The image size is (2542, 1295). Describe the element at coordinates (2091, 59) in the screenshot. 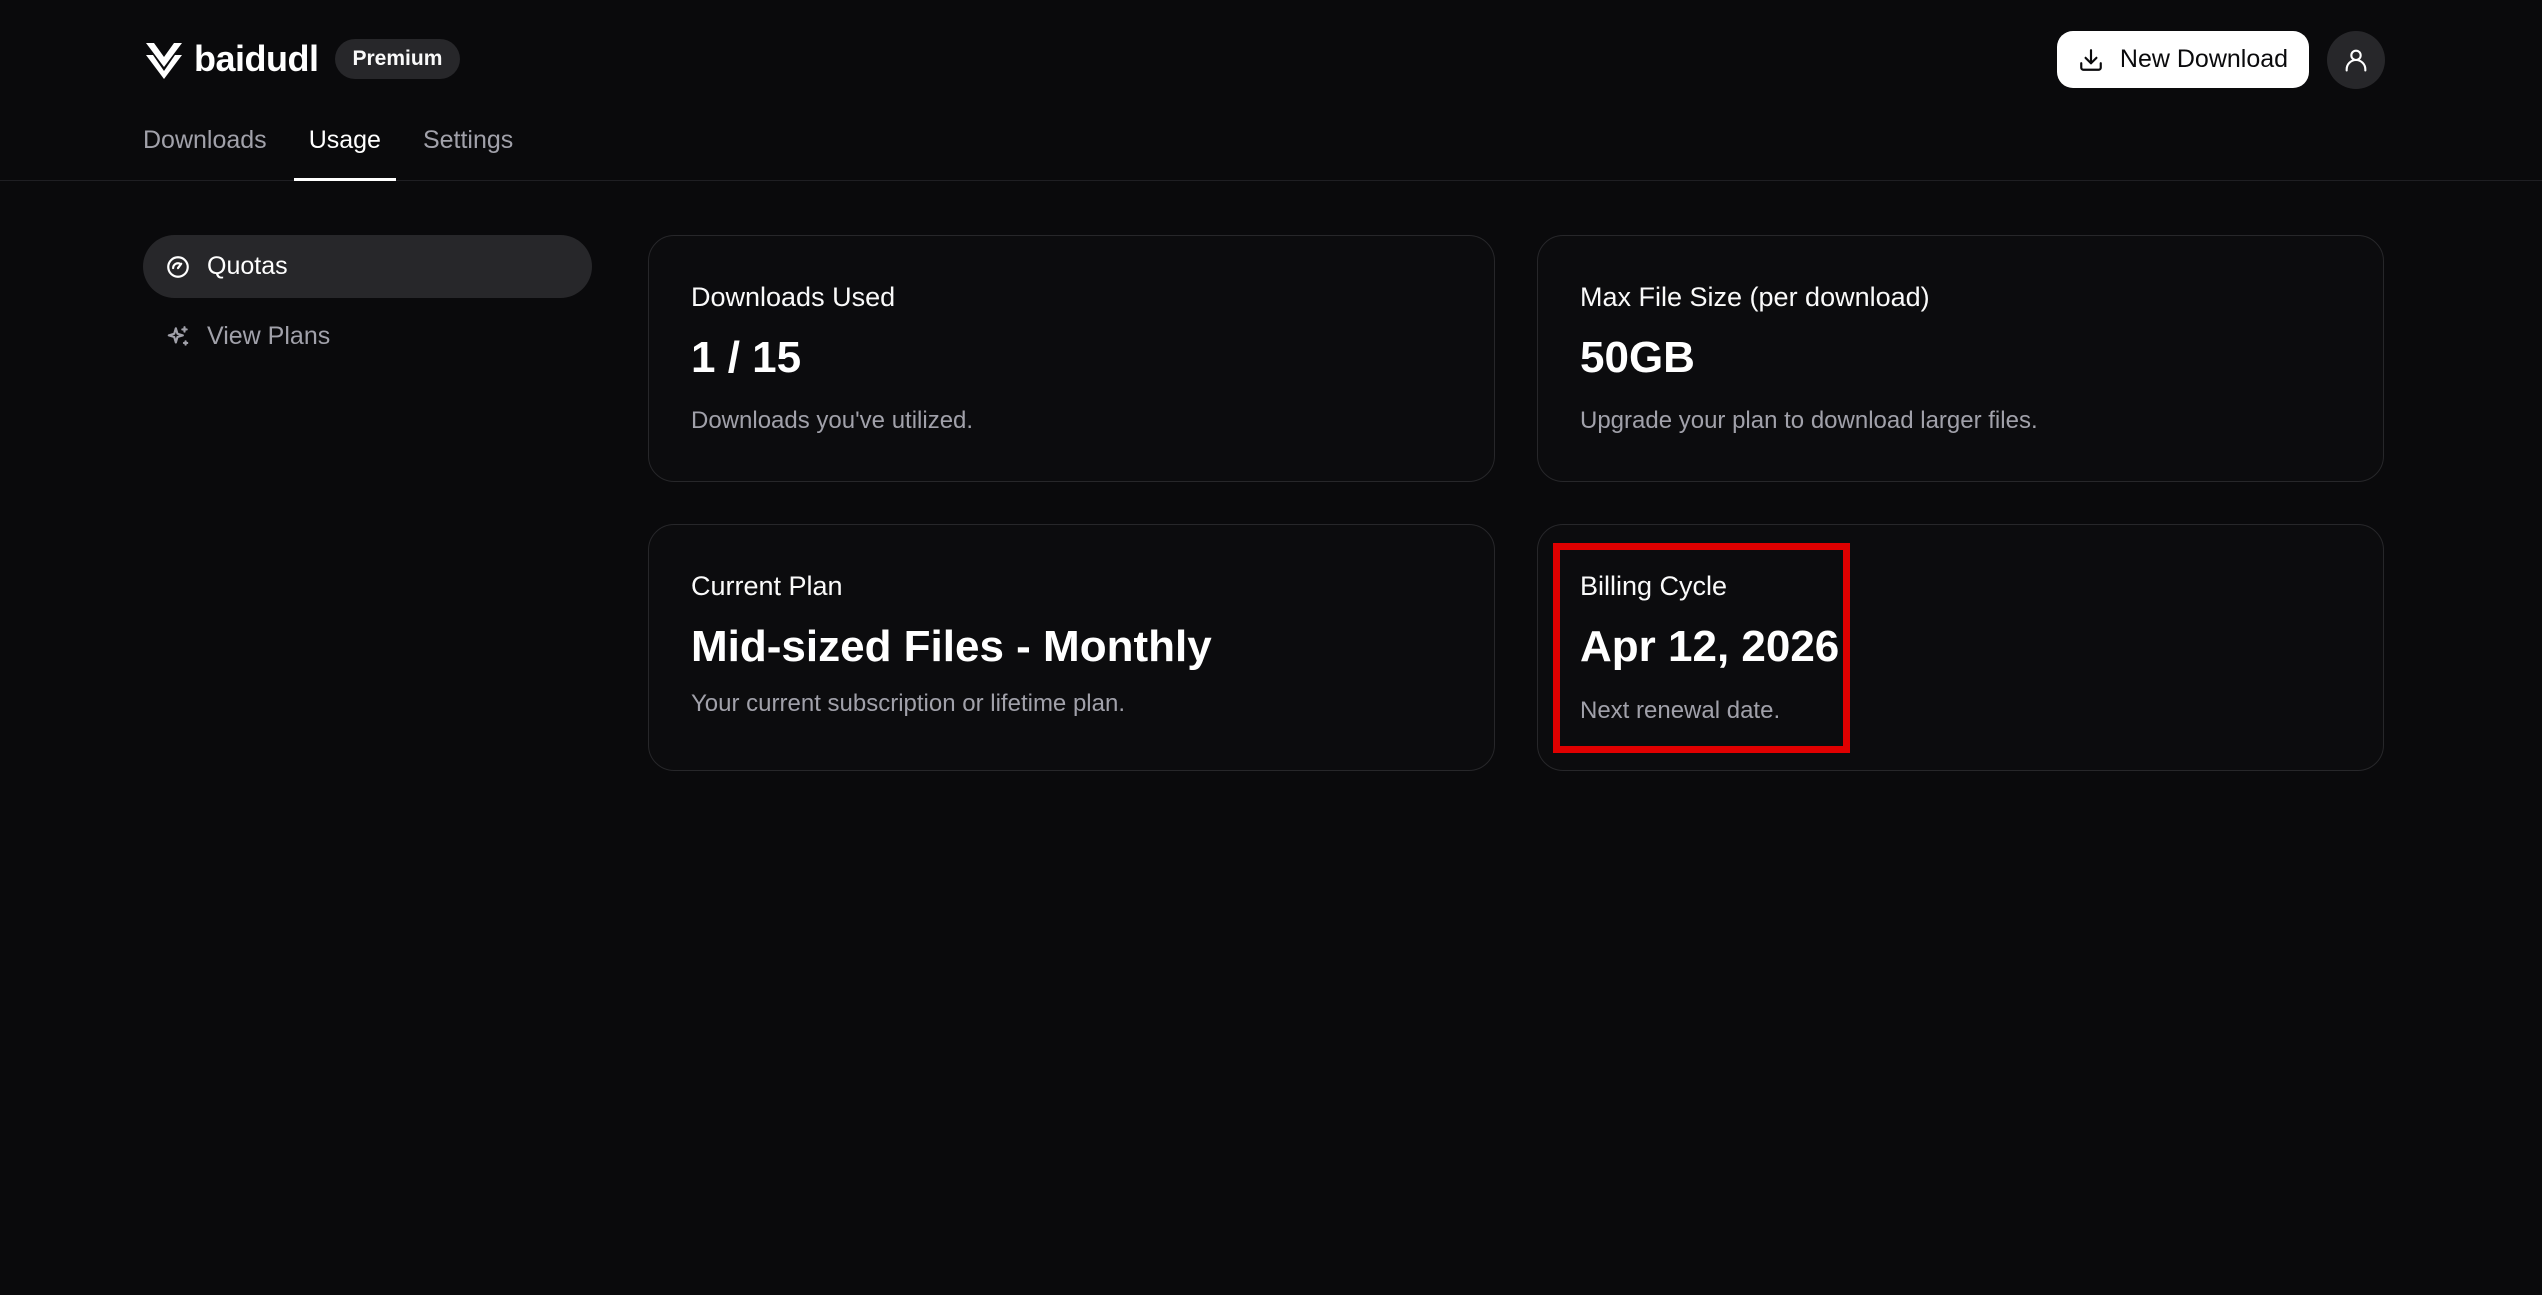

I see `download-icon` at that location.